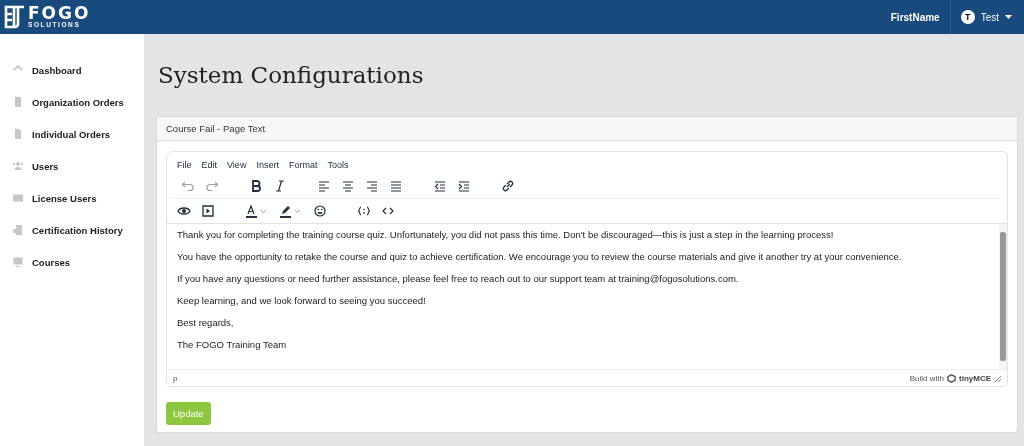 Image resolution: width=1024 pixels, height=446 pixels. Describe the element at coordinates (303, 165) in the screenshot. I see `menu-item: Format` at that location.